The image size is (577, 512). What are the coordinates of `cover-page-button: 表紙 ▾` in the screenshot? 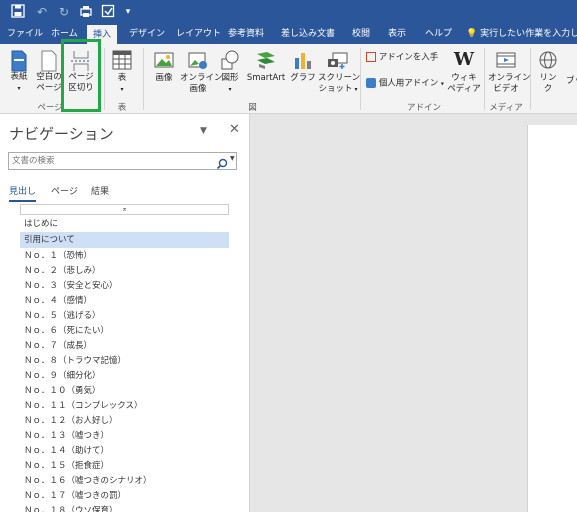 It's located at (19, 72).